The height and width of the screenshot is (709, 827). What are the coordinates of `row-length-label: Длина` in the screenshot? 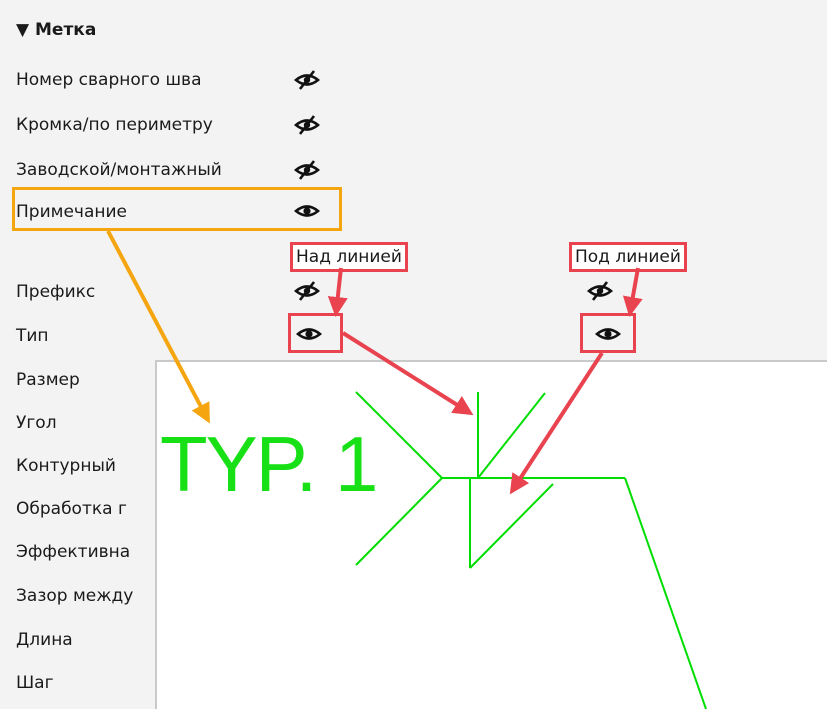 It's located at (44, 640).